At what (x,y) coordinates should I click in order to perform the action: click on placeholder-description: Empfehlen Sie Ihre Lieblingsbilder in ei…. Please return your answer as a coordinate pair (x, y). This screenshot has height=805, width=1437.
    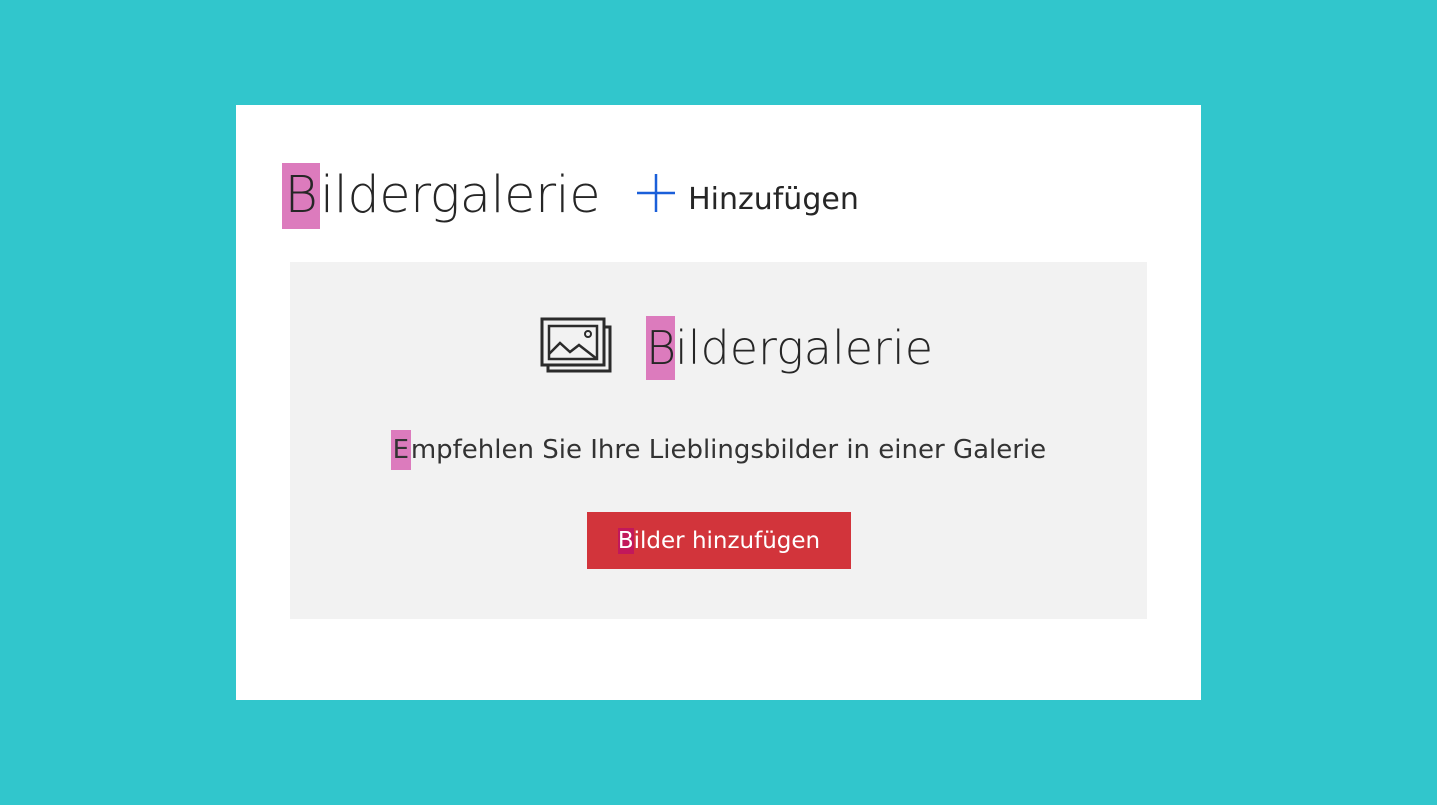
    Looking at the image, I should click on (718, 450).